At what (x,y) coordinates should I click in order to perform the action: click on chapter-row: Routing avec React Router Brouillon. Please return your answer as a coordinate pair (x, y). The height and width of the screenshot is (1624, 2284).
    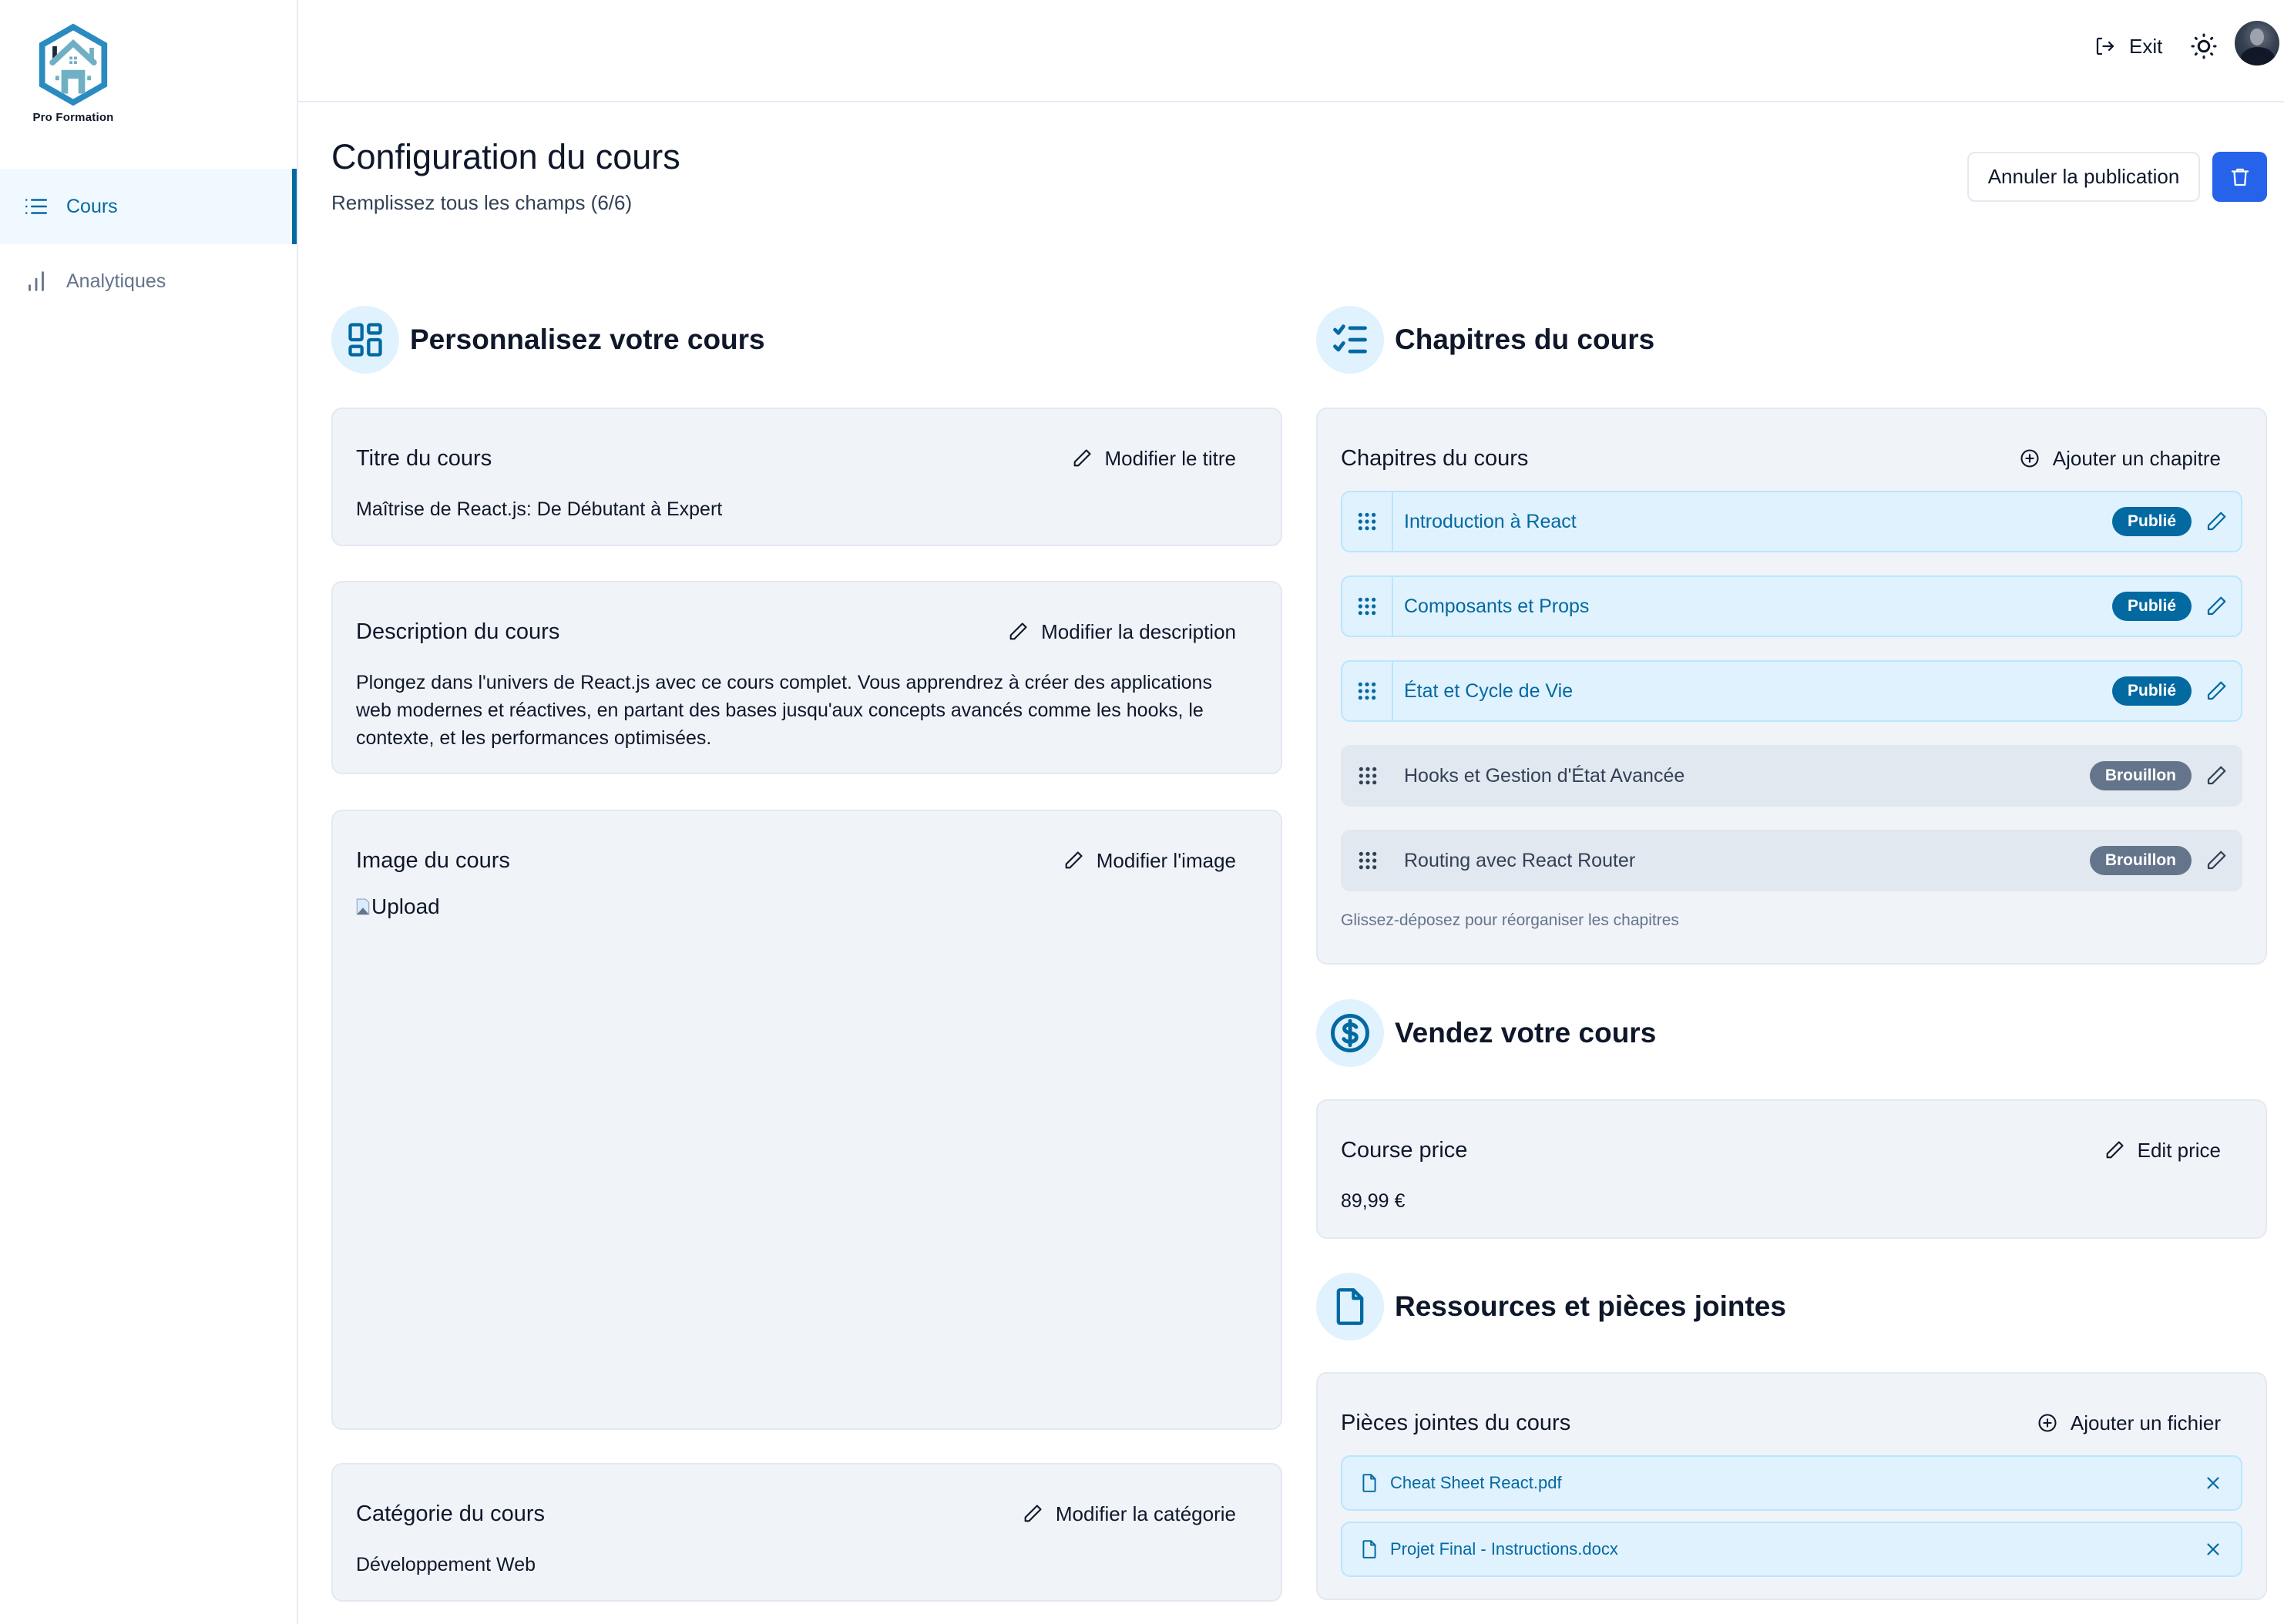
    Looking at the image, I should click on (1792, 860).